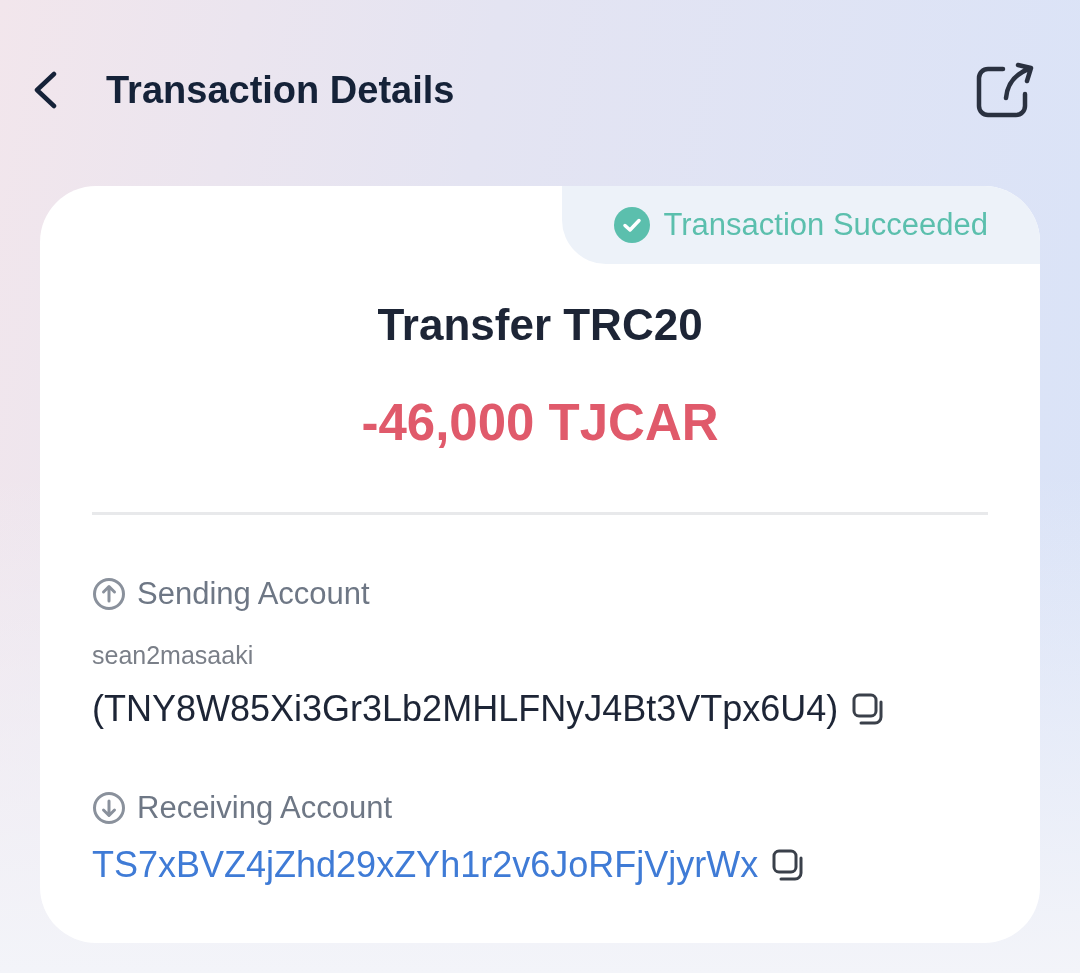 The height and width of the screenshot is (973, 1080). What do you see at coordinates (425, 865) in the screenshot?
I see `account-address: TS7xBVZ4jZhd29xZYh1r2v6JoRFjVjyrWx` at bounding box center [425, 865].